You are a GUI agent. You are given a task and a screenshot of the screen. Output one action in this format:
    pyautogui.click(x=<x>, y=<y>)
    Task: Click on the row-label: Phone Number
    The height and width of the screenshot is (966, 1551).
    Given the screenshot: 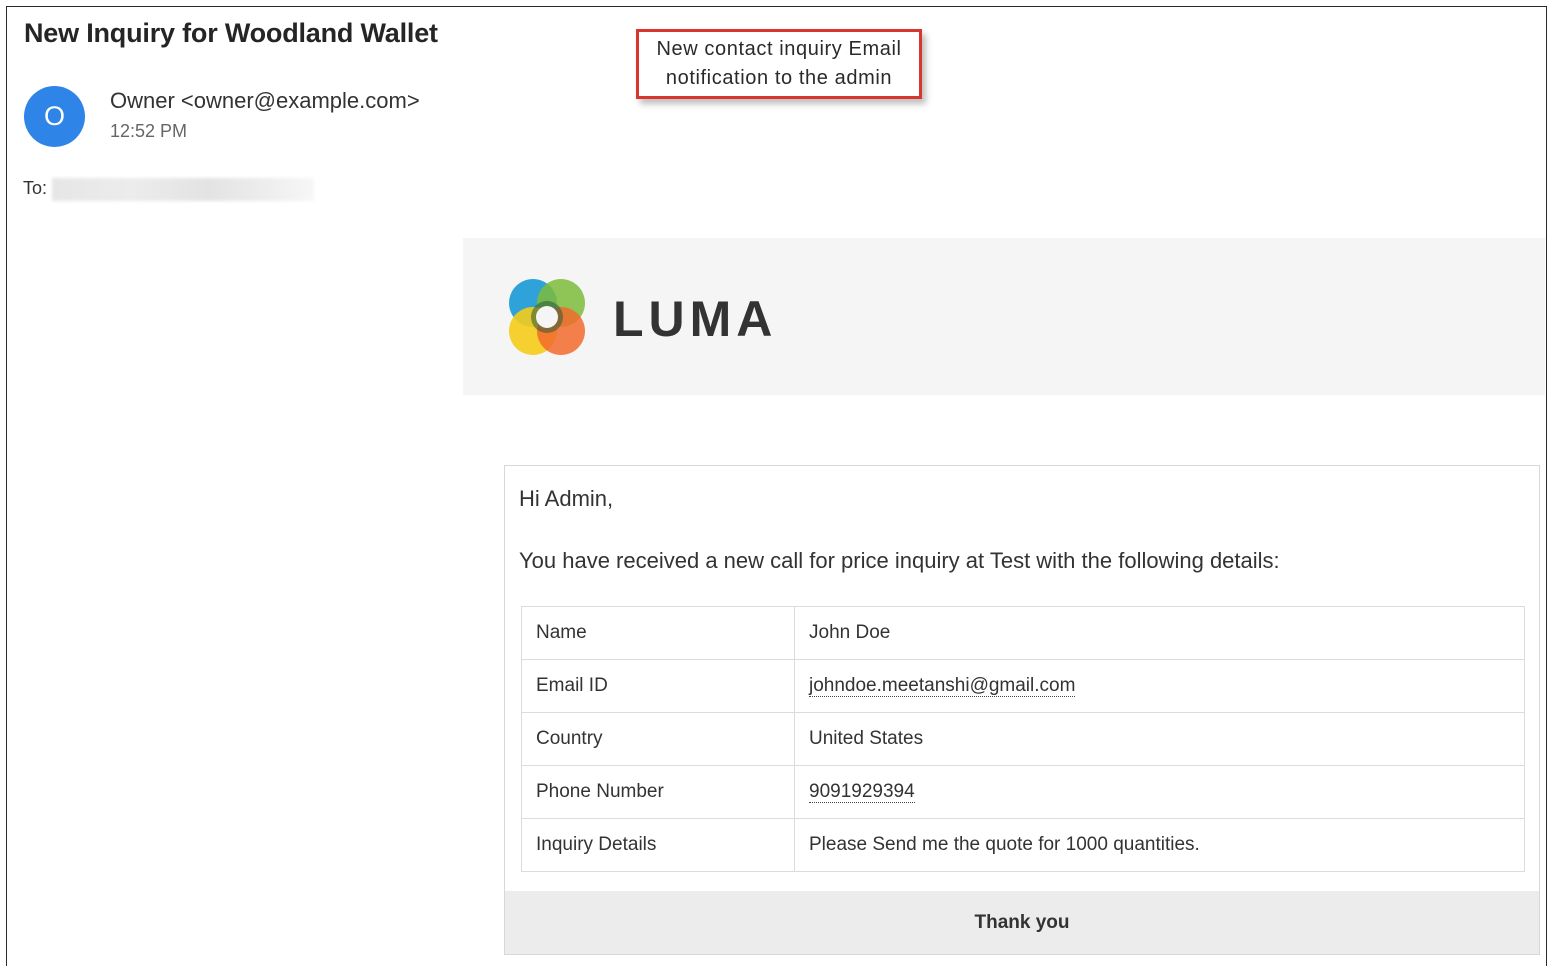 What is the action you would take?
    pyautogui.click(x=658, y=792)
    